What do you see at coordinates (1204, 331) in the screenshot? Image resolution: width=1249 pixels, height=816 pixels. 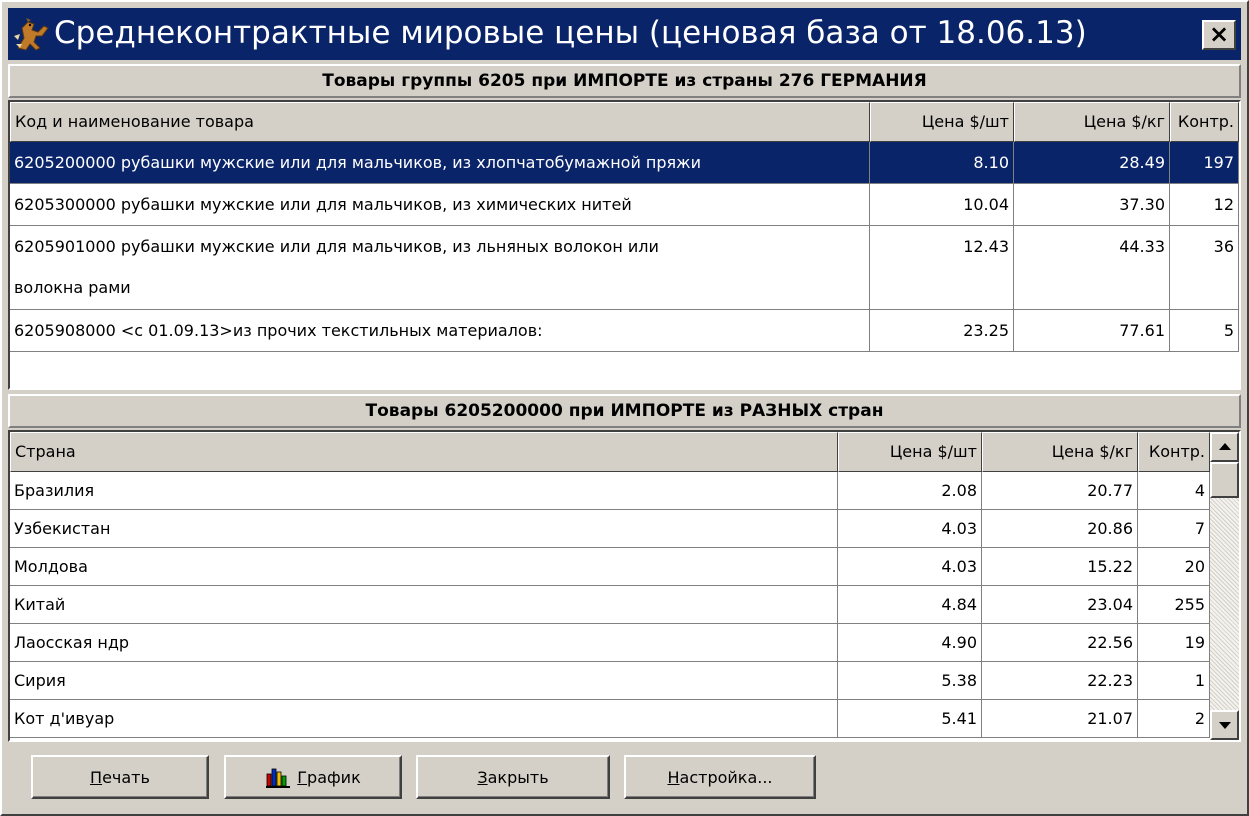 I see `contracts-cell: 5` at bounding box center [1204, 331].